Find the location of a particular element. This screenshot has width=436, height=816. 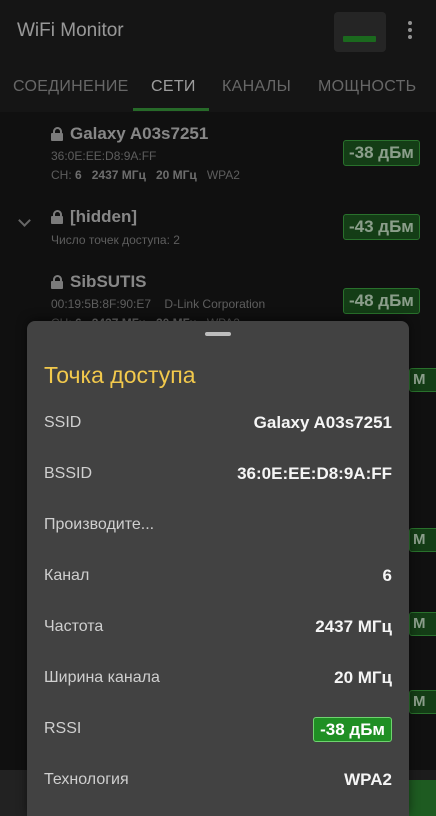

detail-value: WPA2 is located at coordinates (368, 779).